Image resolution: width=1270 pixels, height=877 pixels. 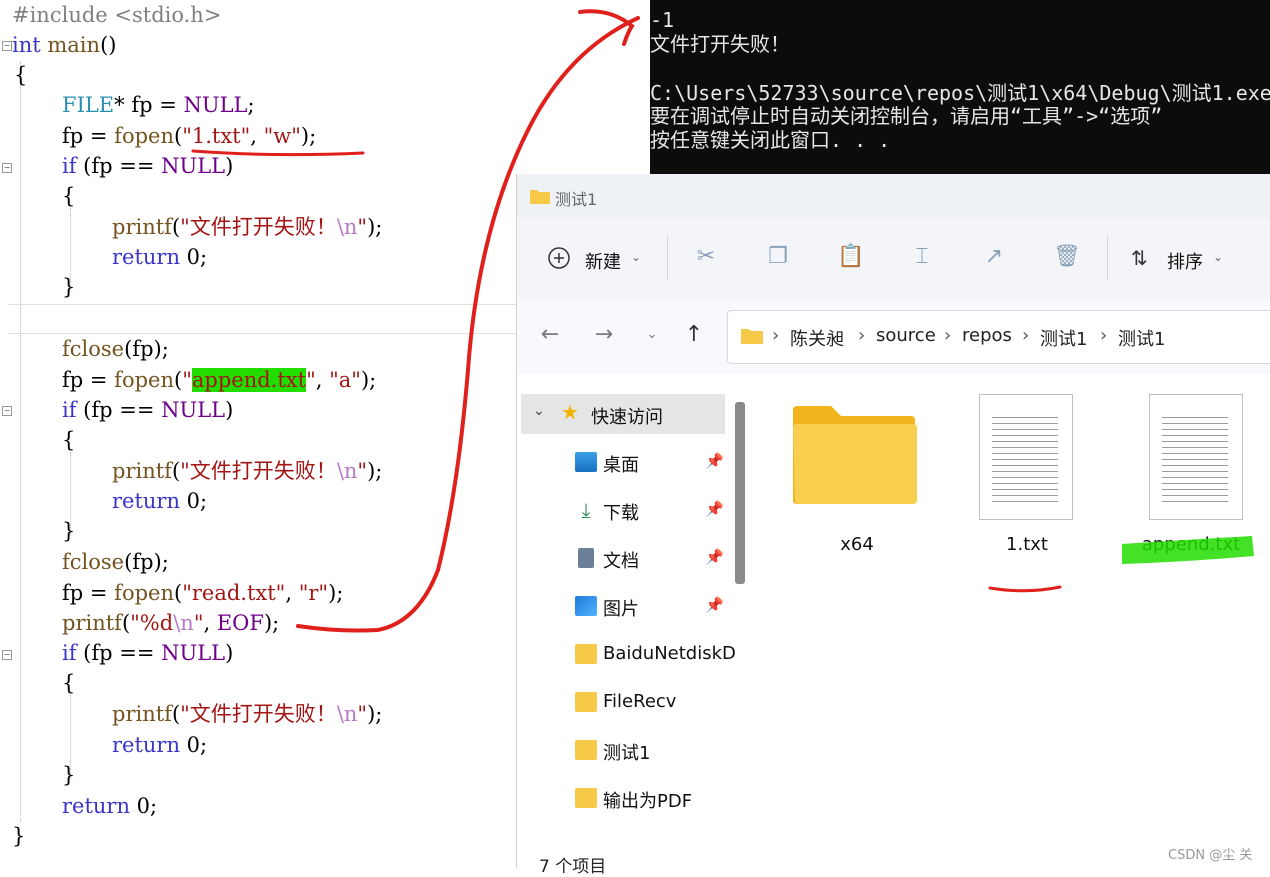 I want to click on console-line: 按任意键关闭此窗口. . ., so click(x=770, y=140).